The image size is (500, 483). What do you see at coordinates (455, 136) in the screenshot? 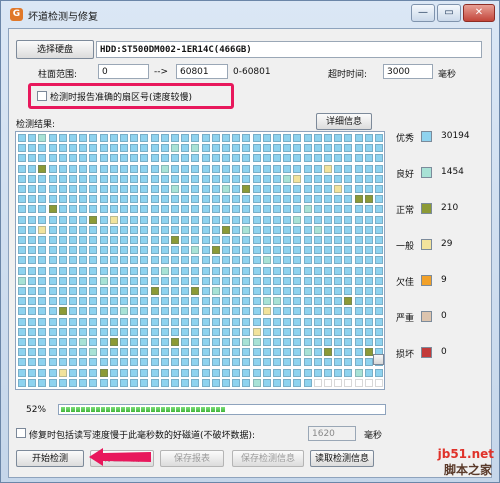
I see `legend-count: 30194` at bounding box center [455, 136].